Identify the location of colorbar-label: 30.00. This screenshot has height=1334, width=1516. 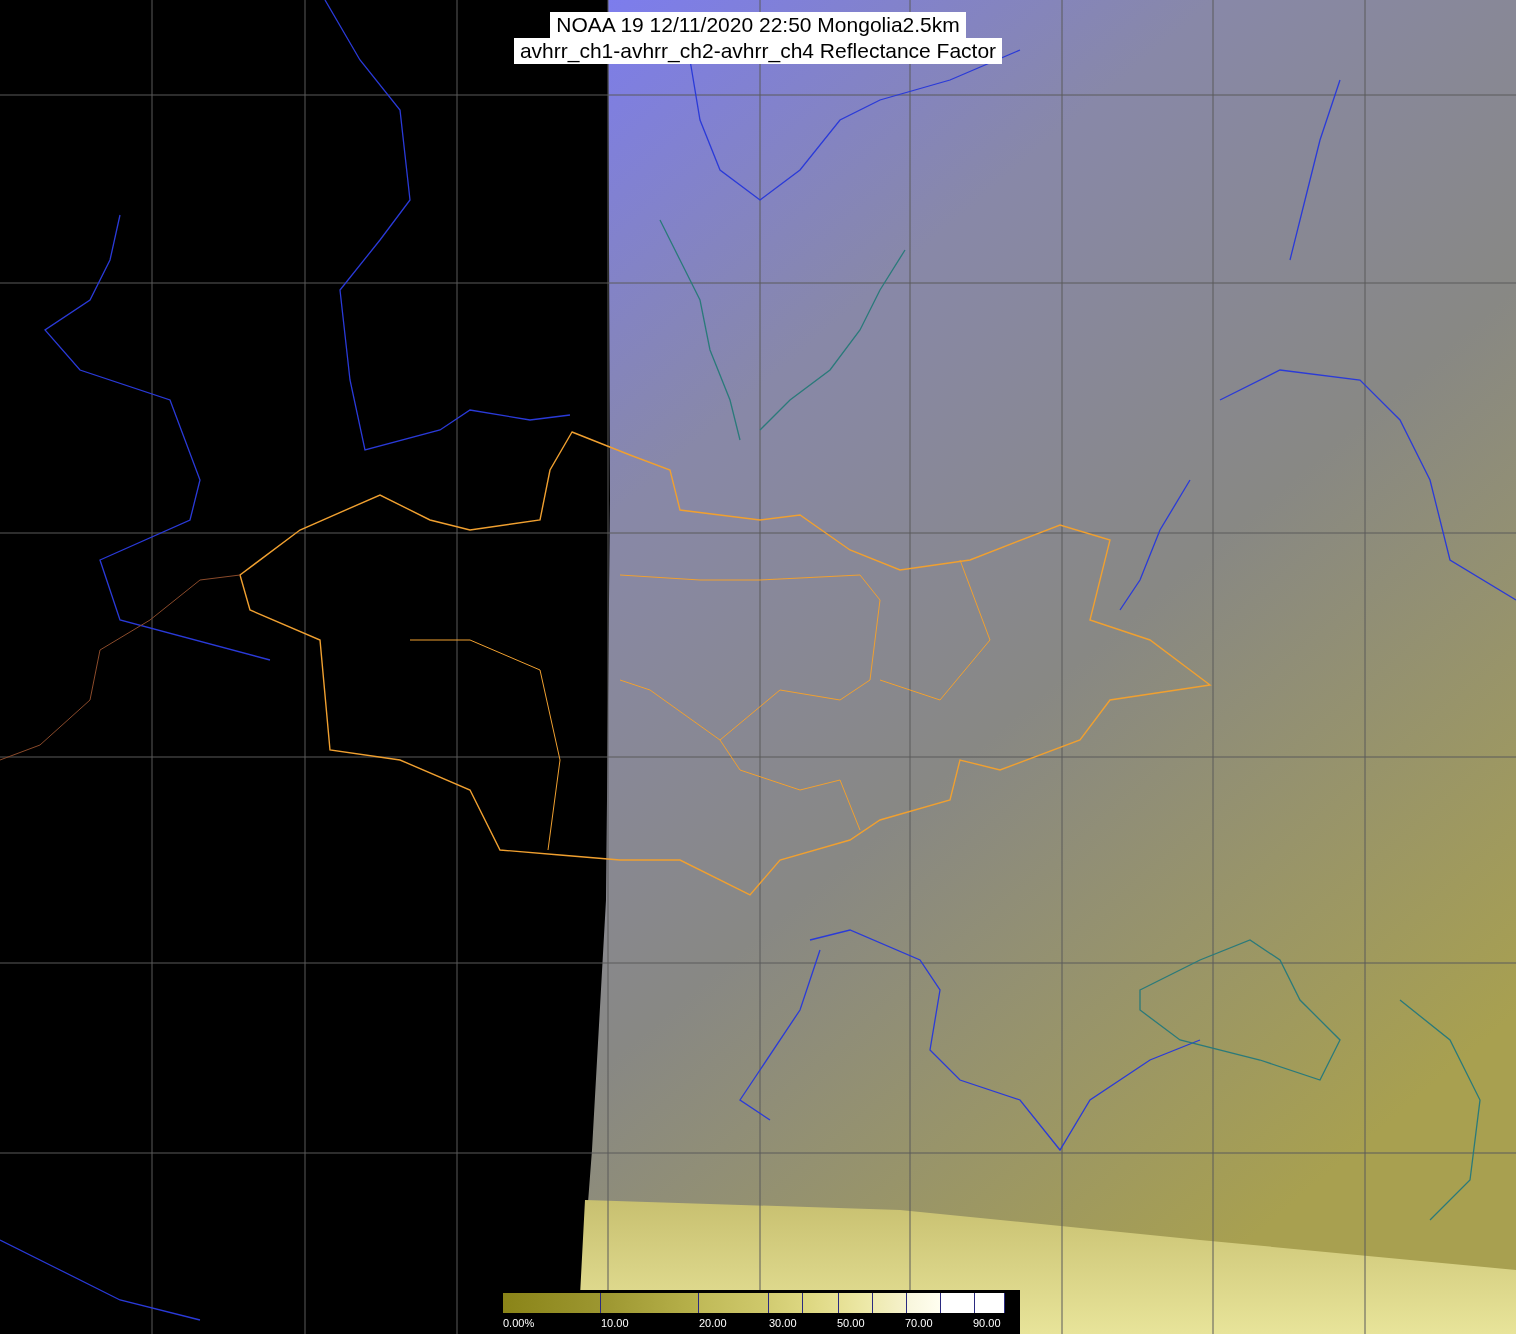
(783, 1323).